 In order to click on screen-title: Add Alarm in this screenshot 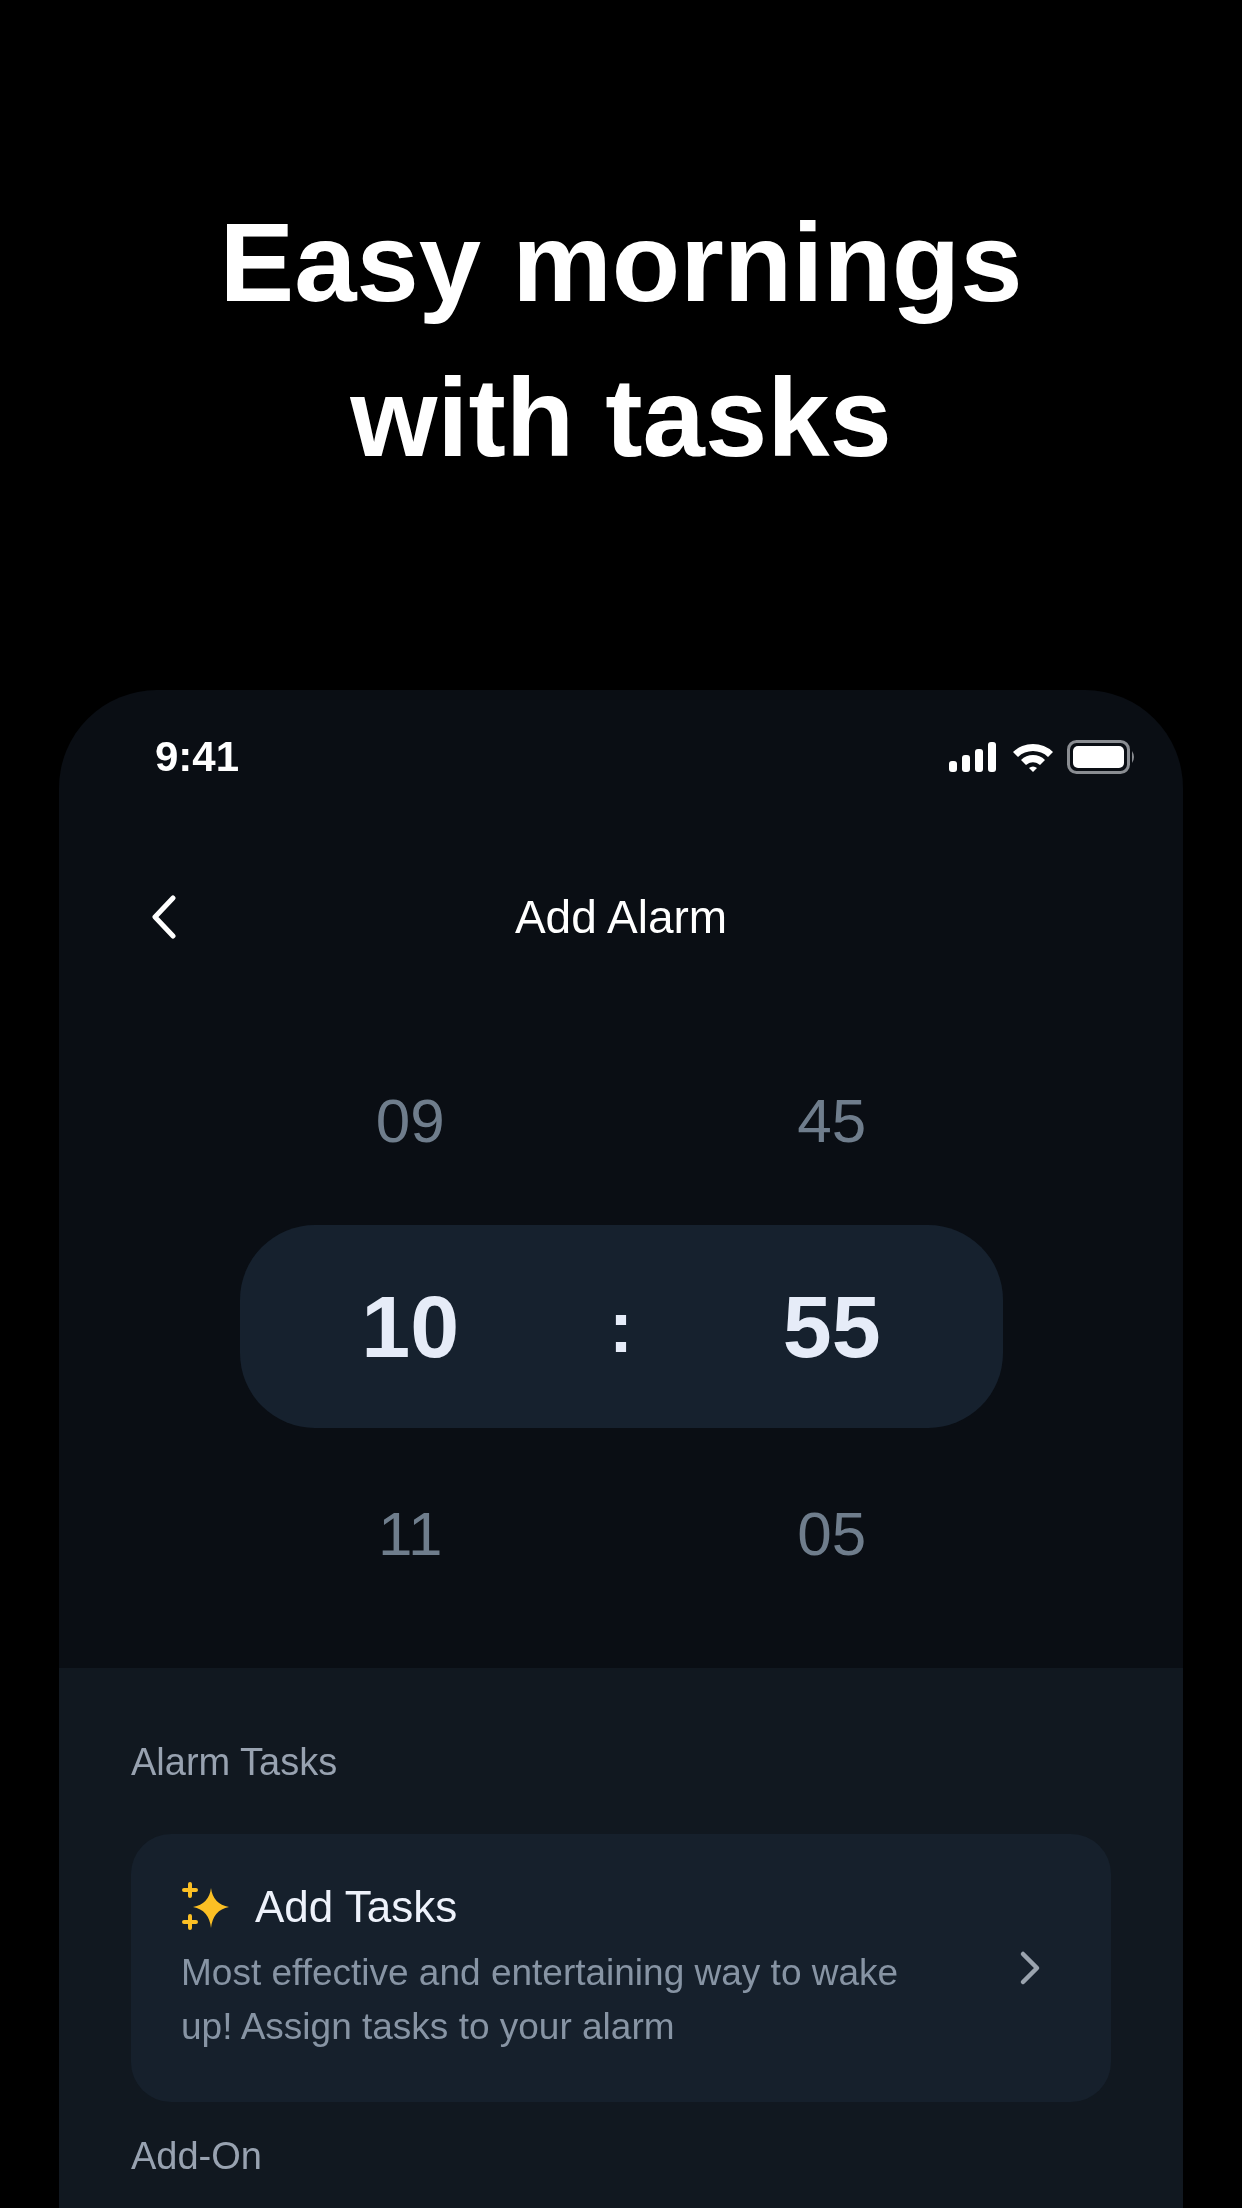, I will do `click(621, 917)`.